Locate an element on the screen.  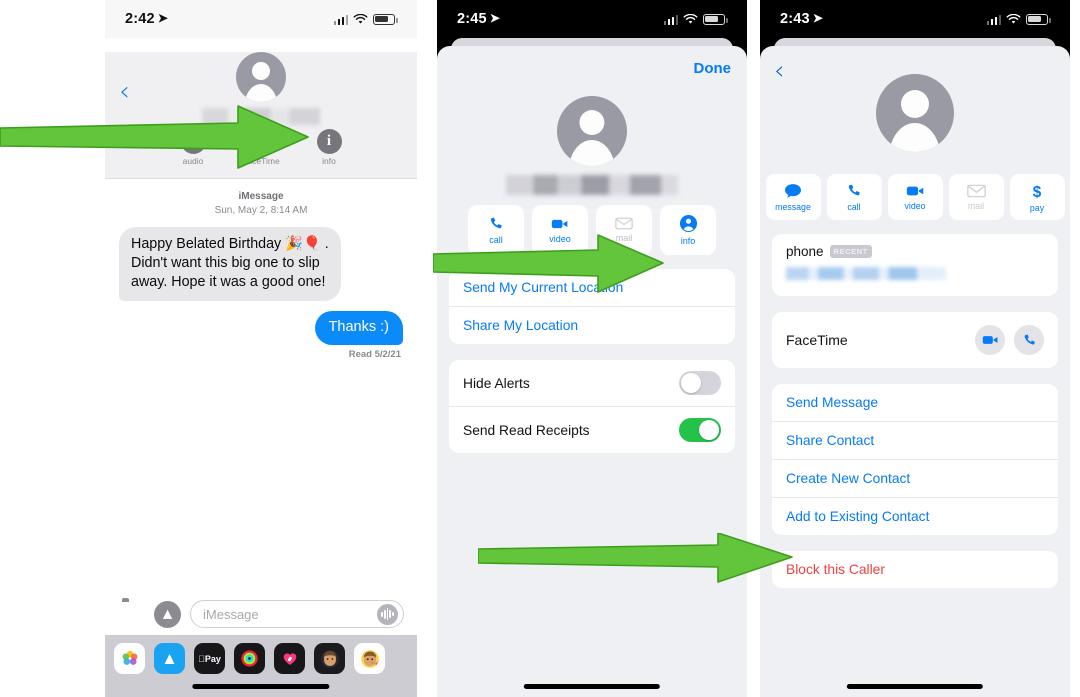
status-bar-left: 2:43 ➤ is located at coordinates (801, 19).